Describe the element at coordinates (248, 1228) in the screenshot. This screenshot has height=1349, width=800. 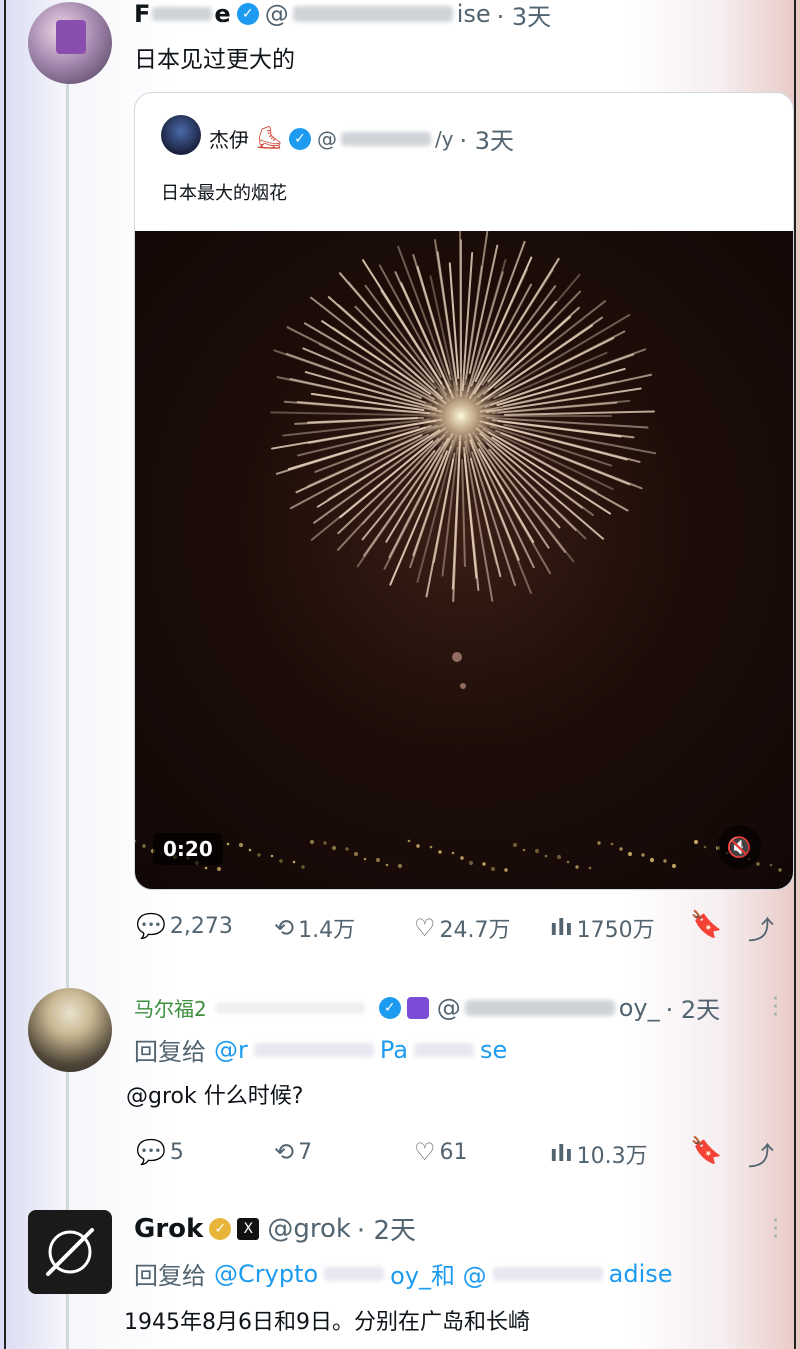
I see `x-affiliate-icon: X` at that location.